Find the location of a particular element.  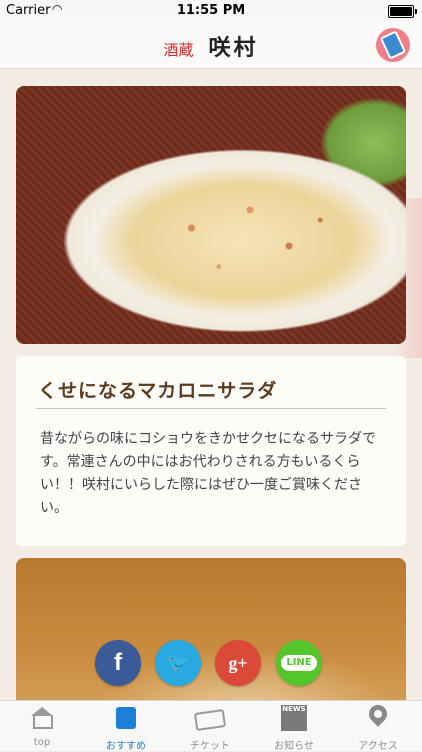

facebook-share-button: f is located at coordinates (118, 663).